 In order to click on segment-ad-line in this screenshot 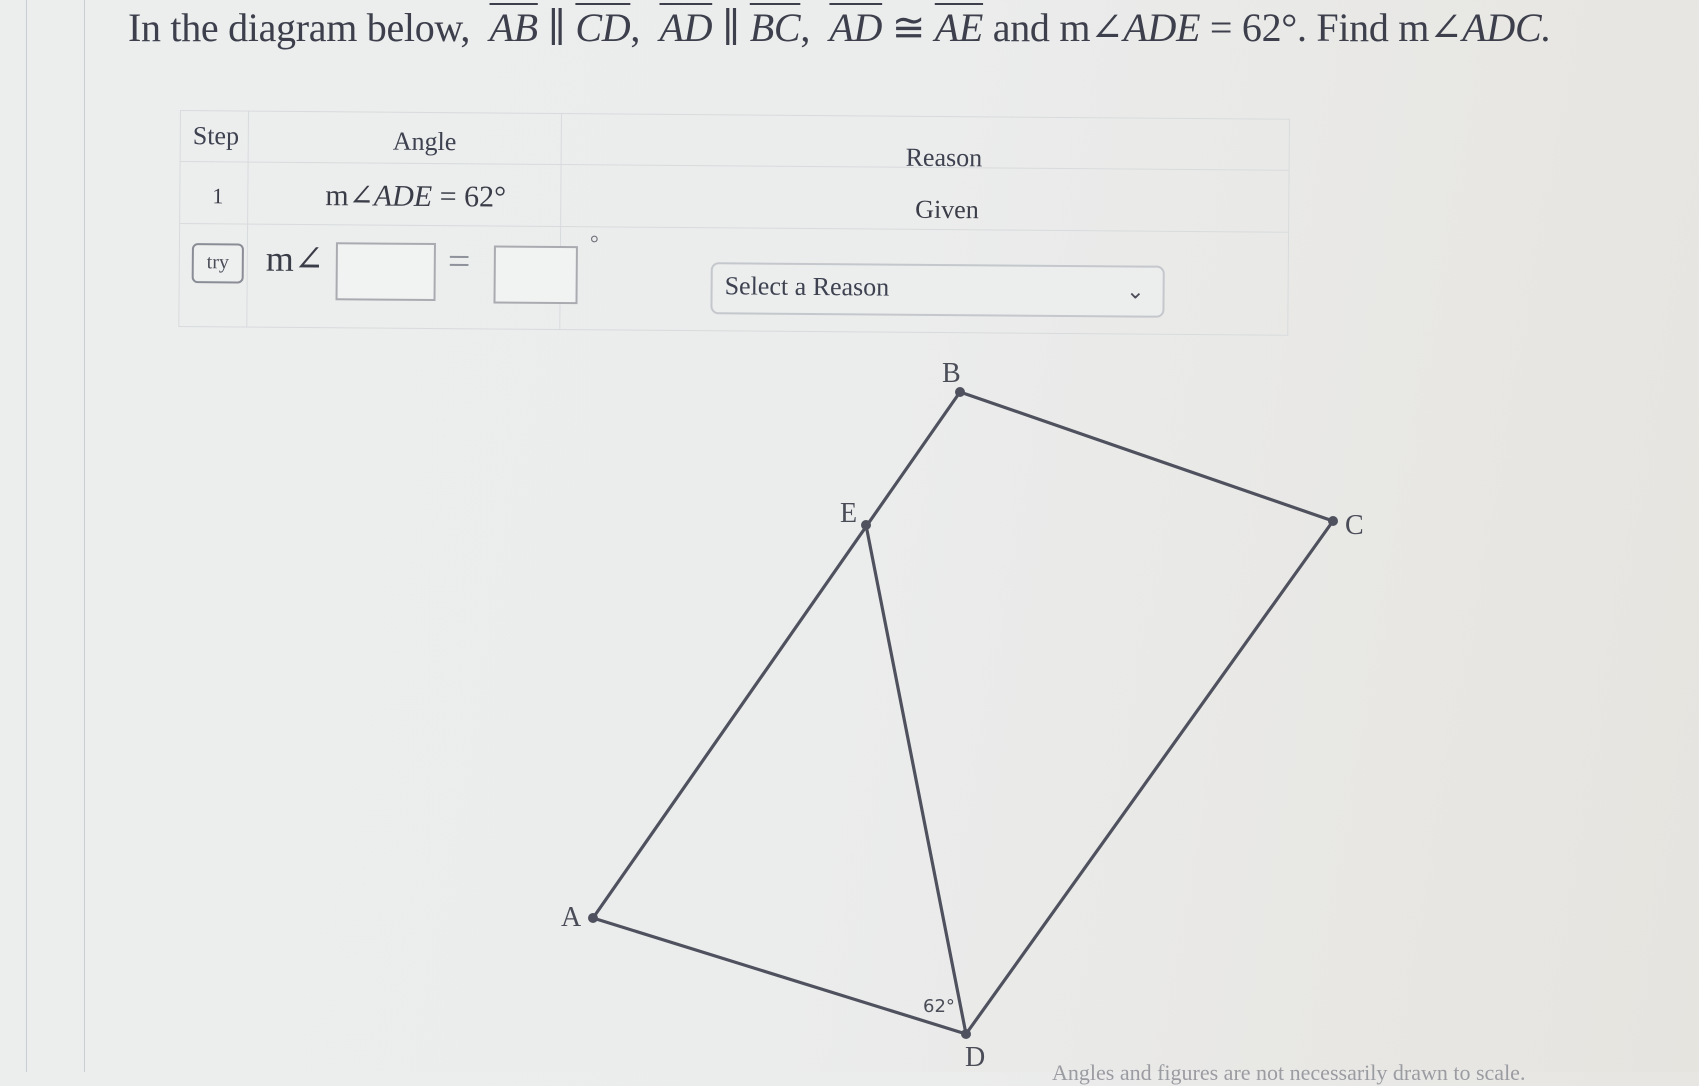, I will do `click(779, 976)`.